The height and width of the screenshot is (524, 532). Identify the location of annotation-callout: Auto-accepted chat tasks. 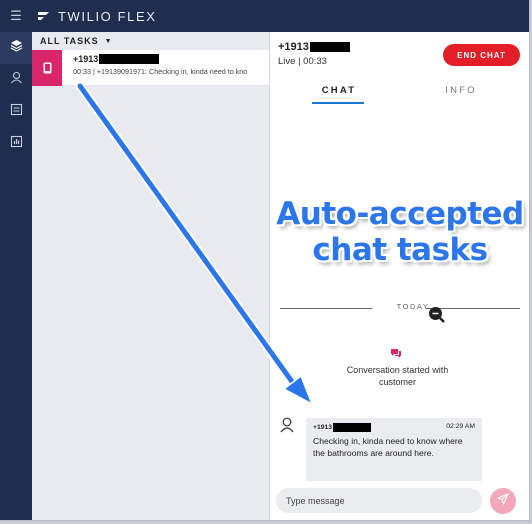
(399, 232).